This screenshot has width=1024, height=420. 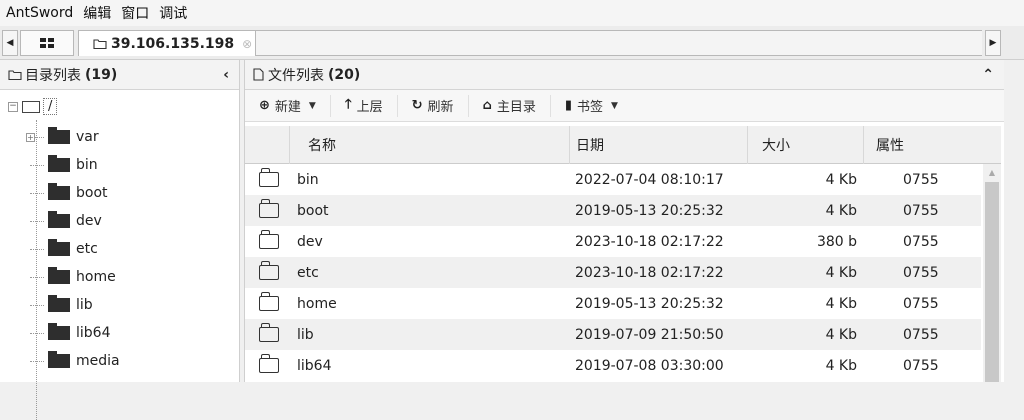 What do you see at coordinates (433, 105) in the screenshot?
I see `refresh-button: ↻ 刷新` at bounding box center [433, 105].